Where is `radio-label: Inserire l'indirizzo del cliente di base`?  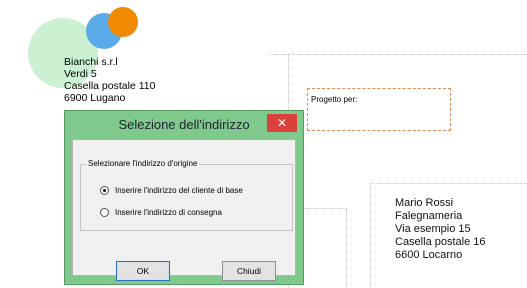
radio-label: Inserire l'indirizzo del cliente di base is located at coordinates (179, 190).